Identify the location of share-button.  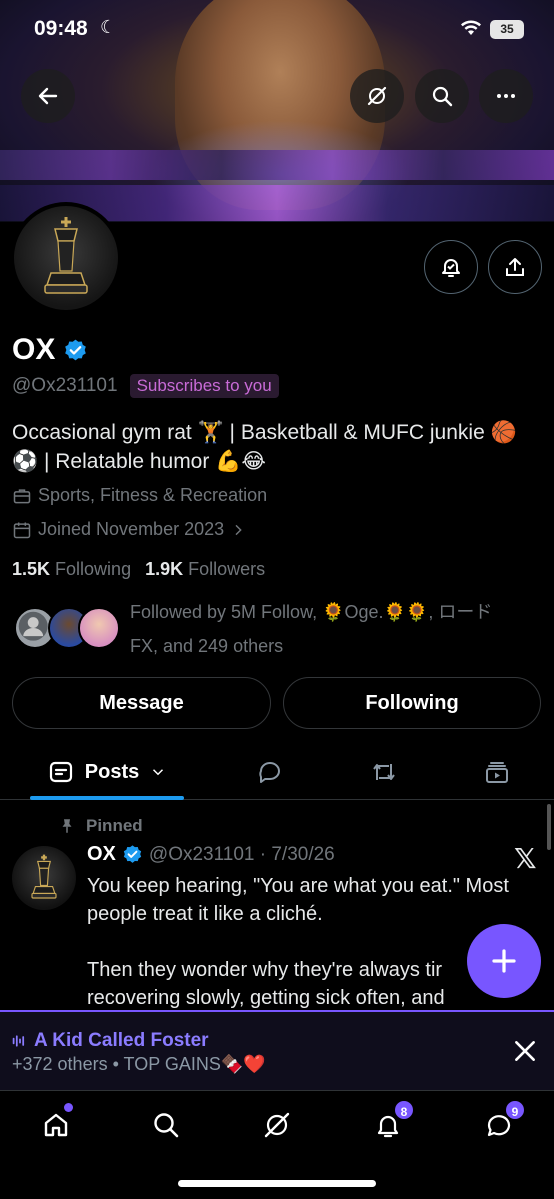
(515, 267).